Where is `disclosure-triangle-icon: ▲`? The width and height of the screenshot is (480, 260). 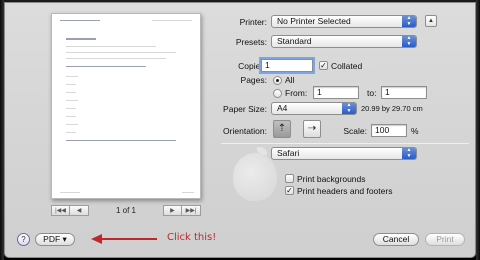
disclosure-triangle-icon: ▲ is located at coordinates (431, 21).